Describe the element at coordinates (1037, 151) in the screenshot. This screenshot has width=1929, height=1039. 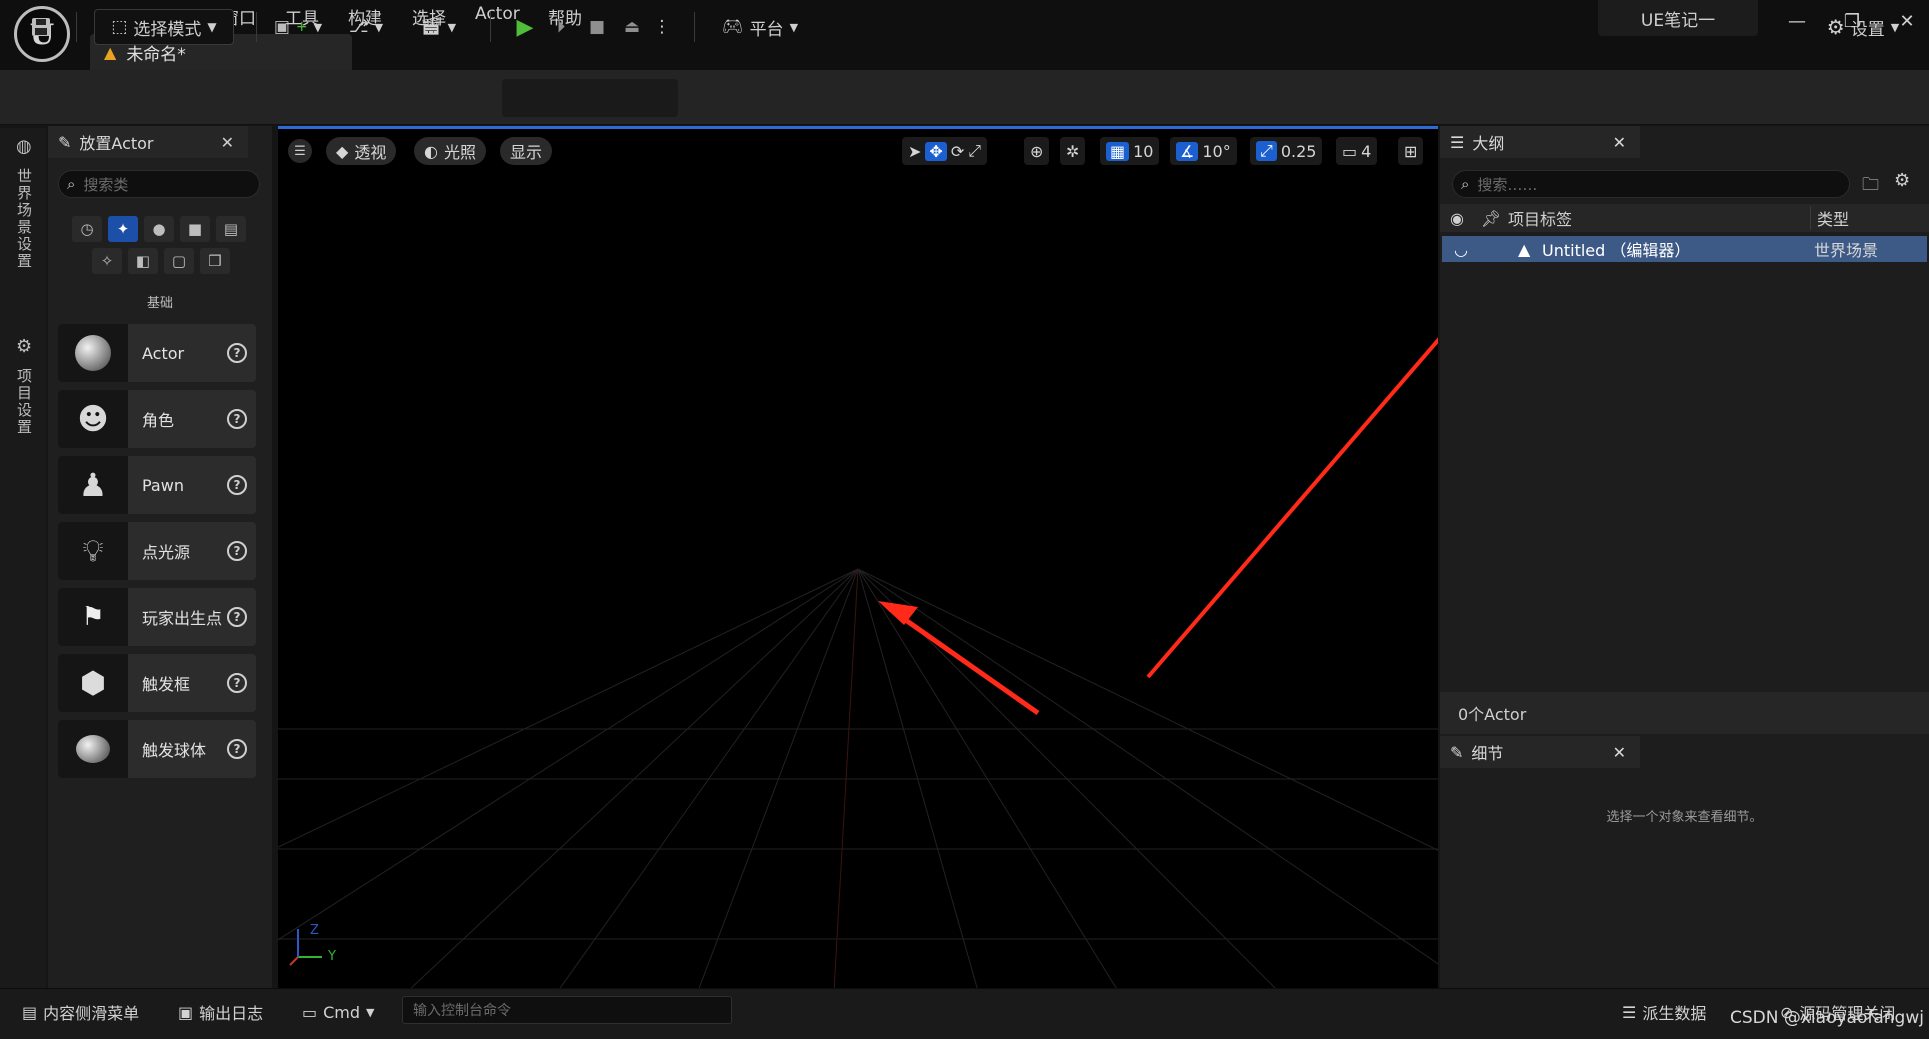
I see `world-local-toggle: ⊕` at that location.